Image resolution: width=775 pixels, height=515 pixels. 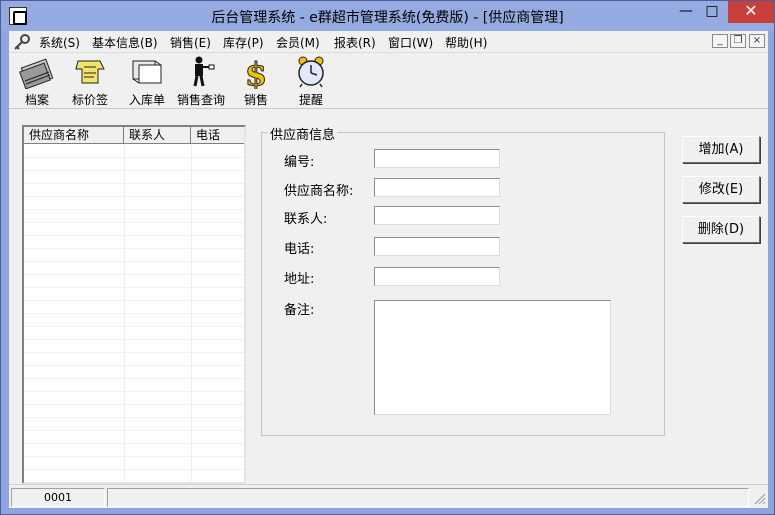 What do you see at coordinates (36, 100) in the screenshot?
I see `toolbar-archive-label: 档案` at bounding box center [36, 100].